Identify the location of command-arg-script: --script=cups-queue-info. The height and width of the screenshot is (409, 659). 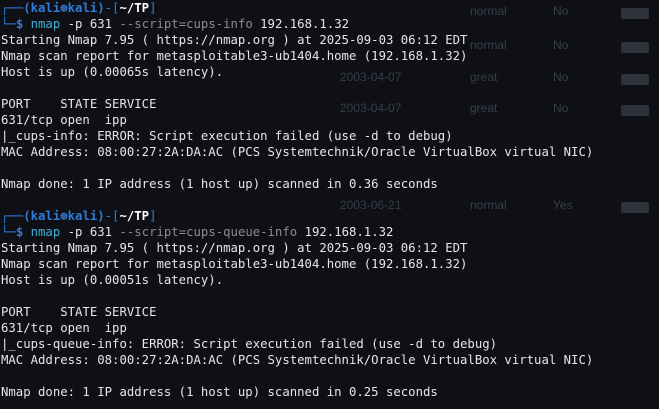
(208, 232).